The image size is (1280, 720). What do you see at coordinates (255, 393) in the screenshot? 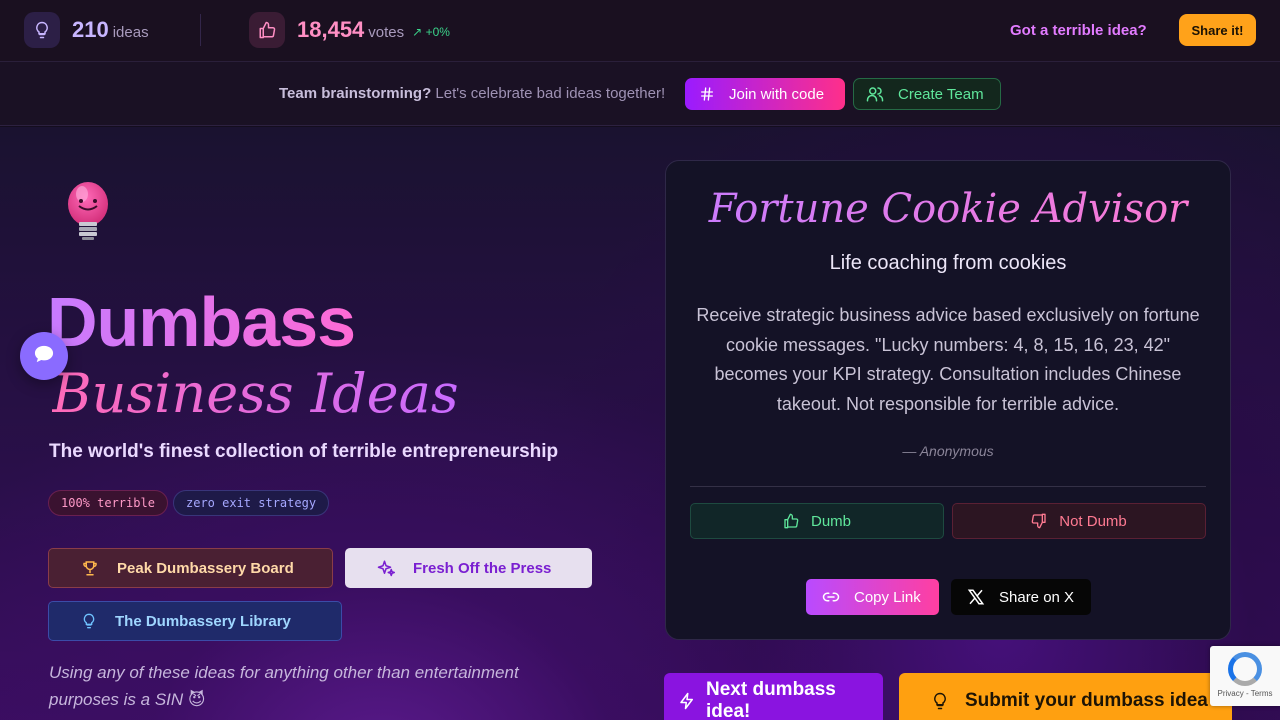
I see `hero-title-line2: Business Ideas` at bounding box center [255, 393].